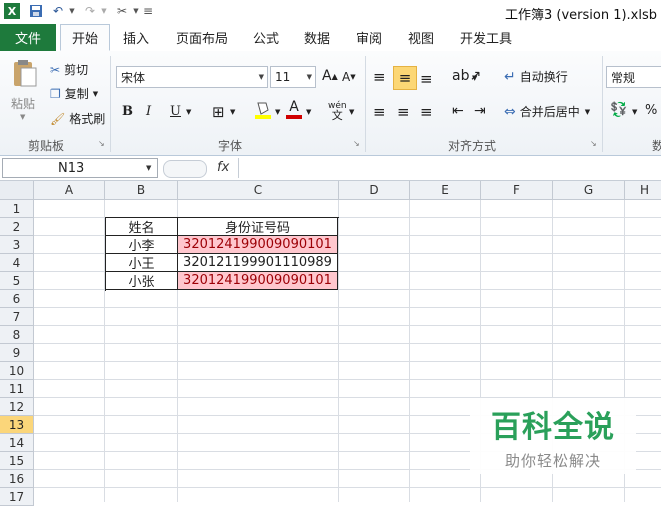 This screenshot has height=506, width=661. Describe the element at coordinates (633, 77) in the screenshot. I see `number-format-combo: 常规` at that location.